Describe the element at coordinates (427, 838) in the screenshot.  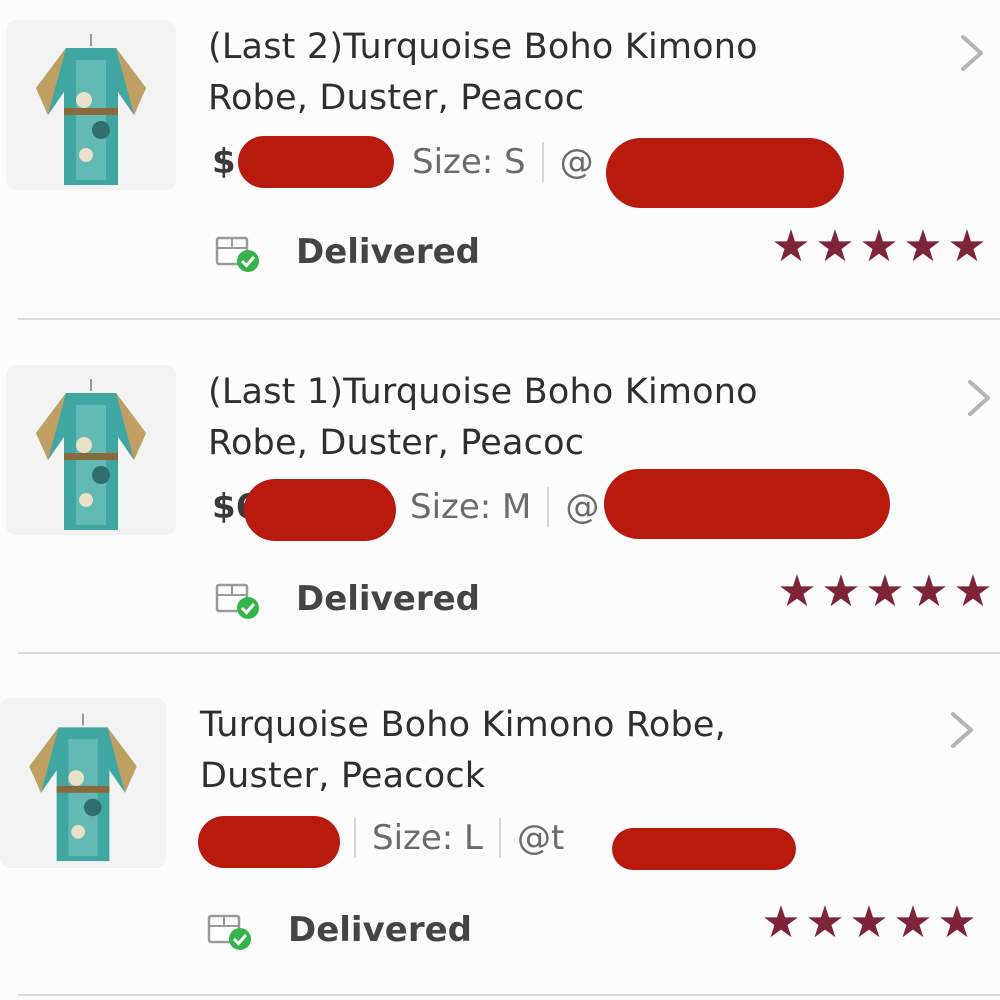
I see `size-label: Size: L` at that location.